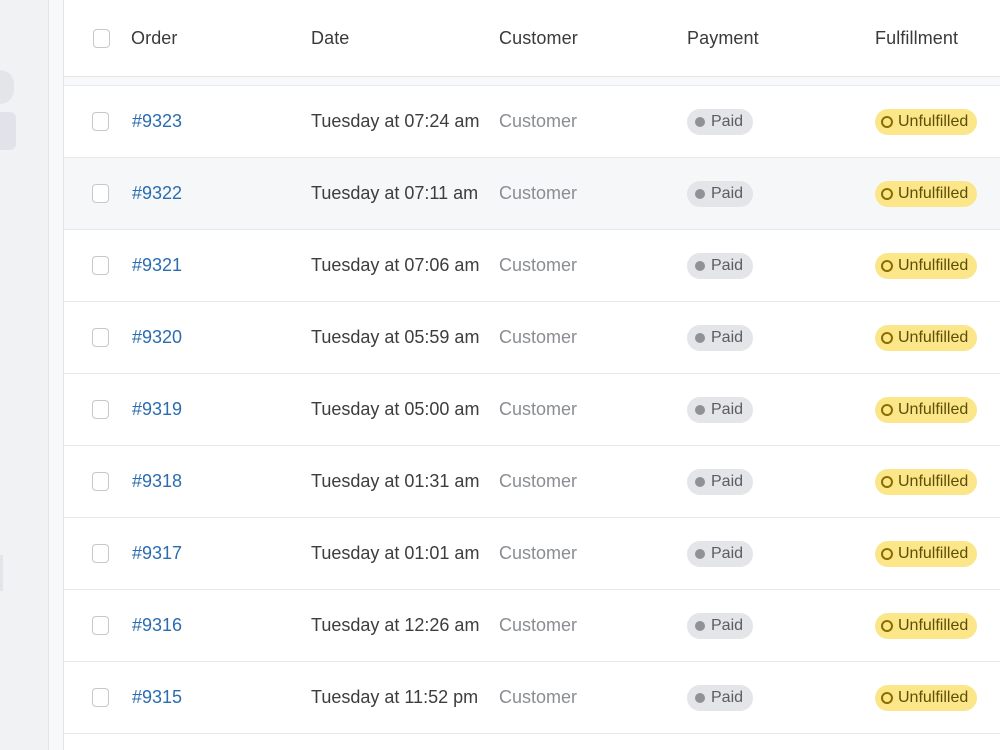 This screenshot has height=750, width=1000. What do you see at coordinates (157, 337) in the screenshot?
I see `order-link: #9320` at bounding box center [157, 337].